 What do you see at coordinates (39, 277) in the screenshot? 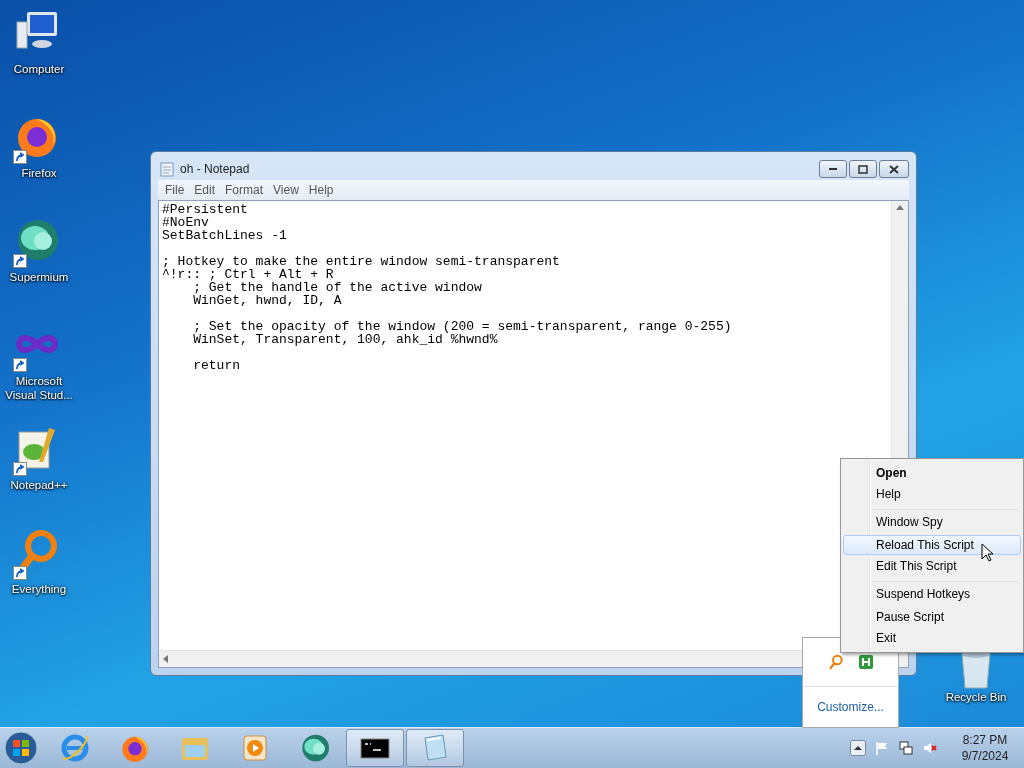
I see `shortcut-label: Supermium` at bounding box center [39, 277].